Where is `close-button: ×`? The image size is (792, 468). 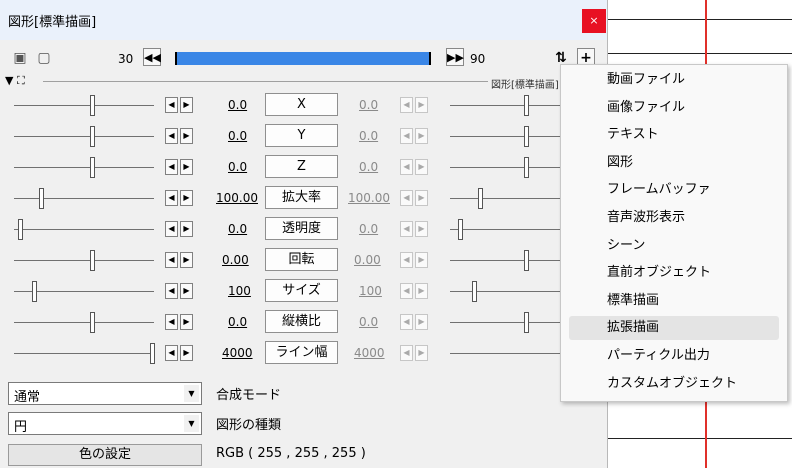
close-button: × is located at coordinates (594, 21).